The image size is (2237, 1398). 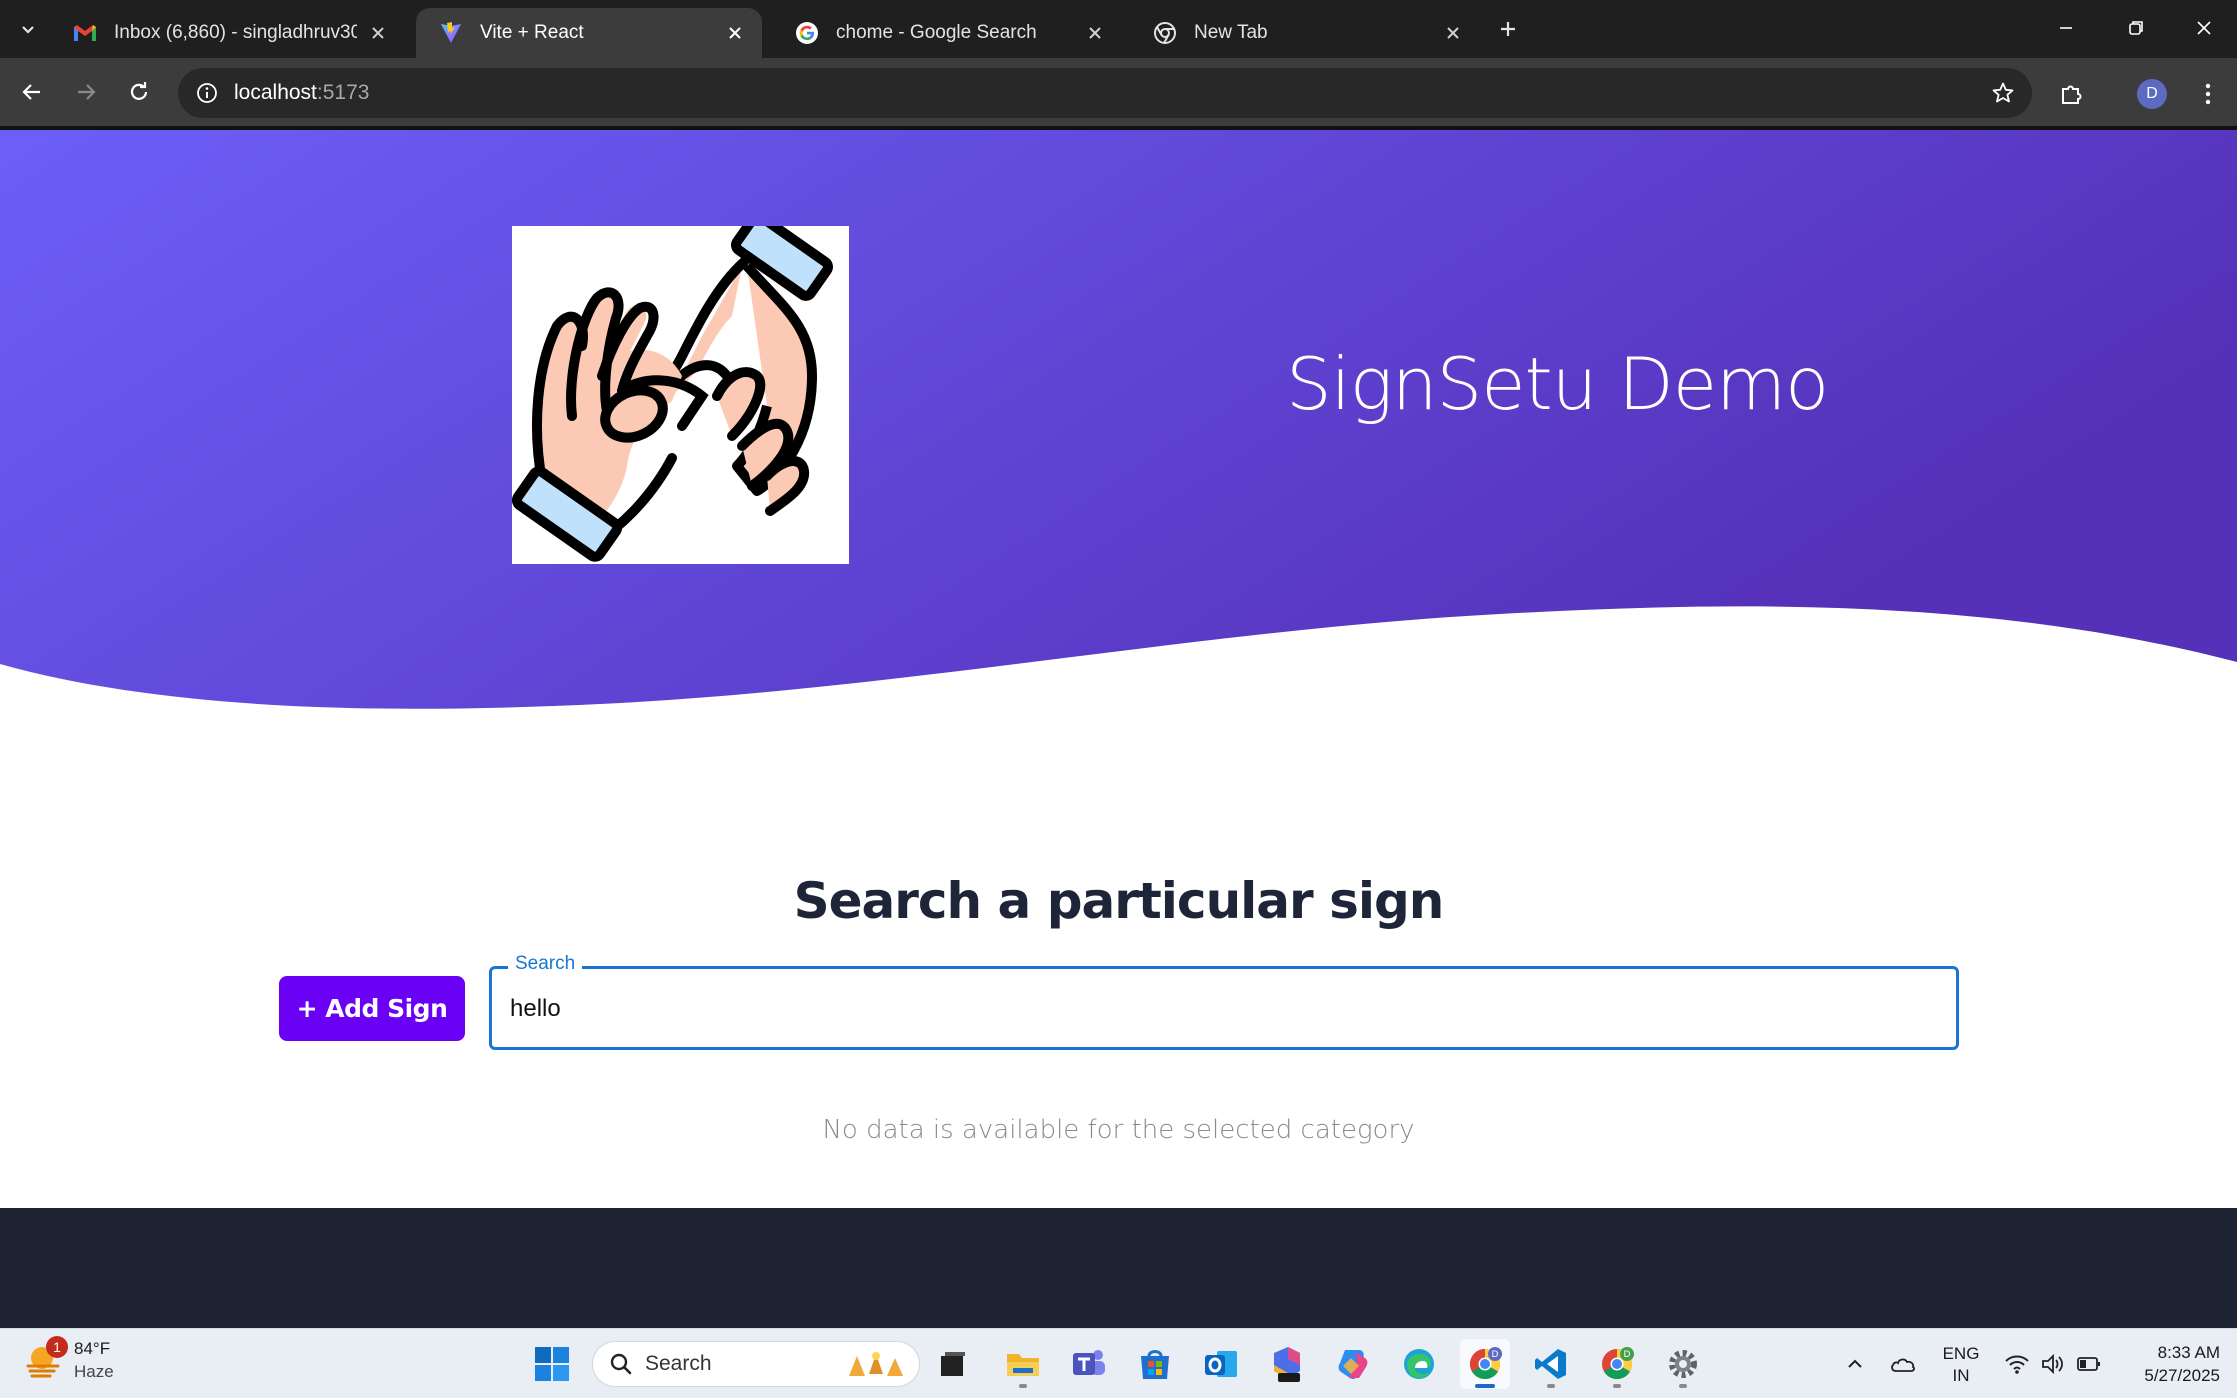 I want to click on search-highlight-icon, so click(x=876, y=1364).